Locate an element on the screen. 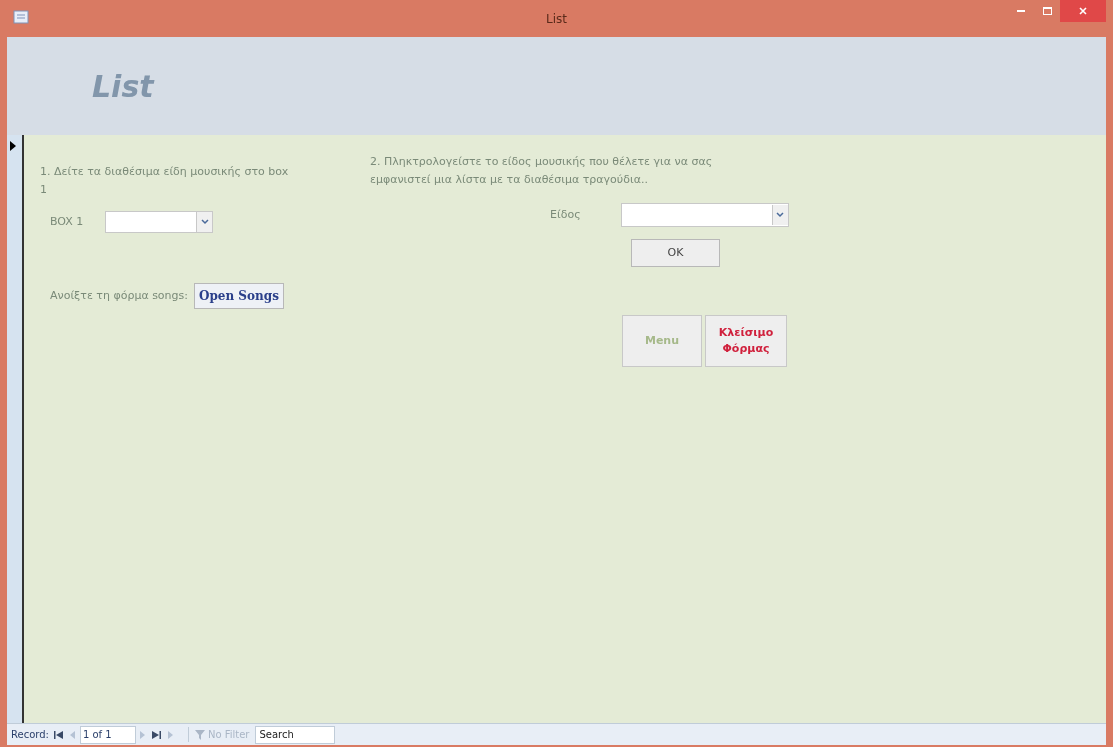  genre-dropdown is located at coordinates (704, 215).